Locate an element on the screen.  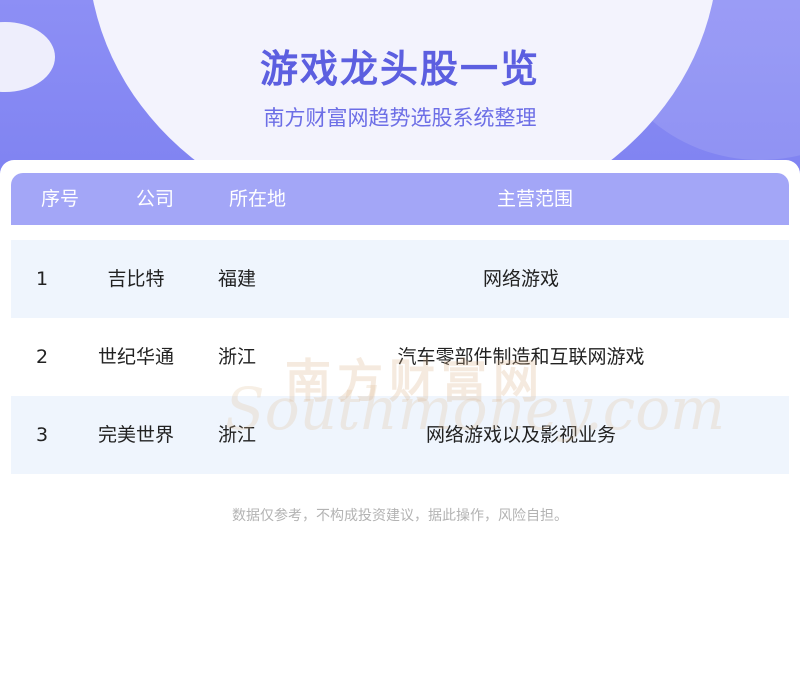
disclaimer-text: 数据仅参考，不构成投资建议，据此操作，风险自担。 is located at coordinates (400, 516).